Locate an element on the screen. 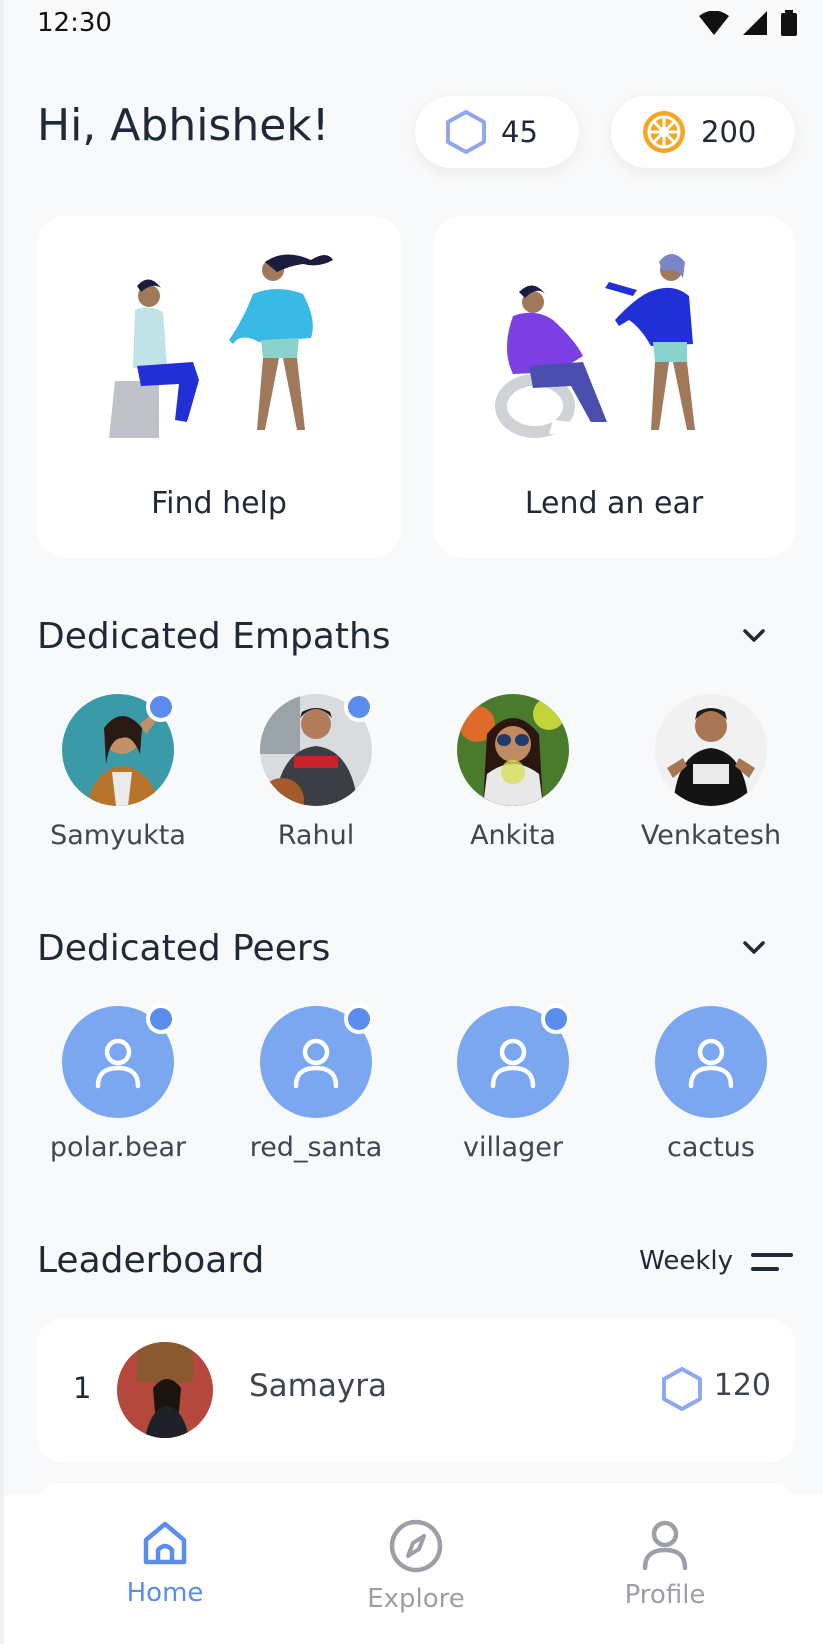  peer-name: red_santa is located at coordinates (316, 1147).